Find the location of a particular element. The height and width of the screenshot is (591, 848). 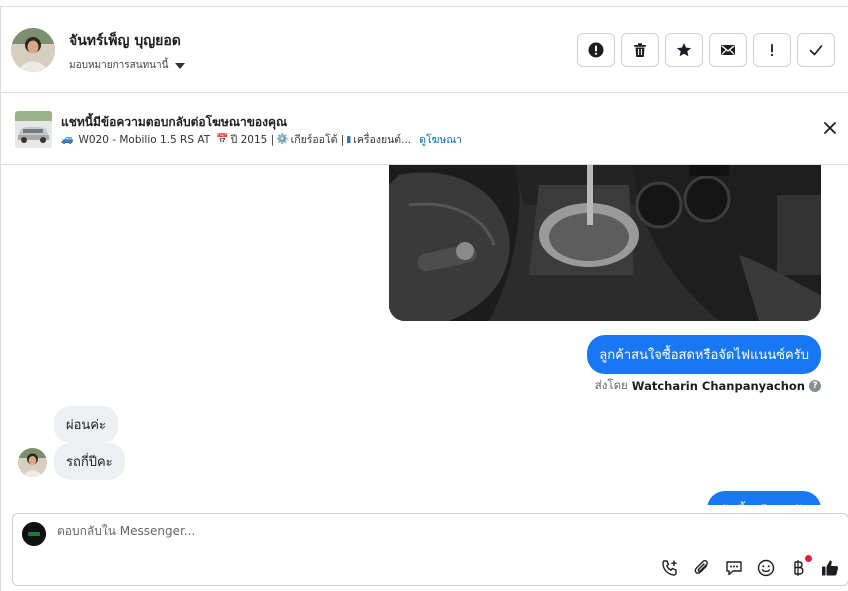

sent-by-prefix: ส่งโดย is located at coordinates (611, 385).